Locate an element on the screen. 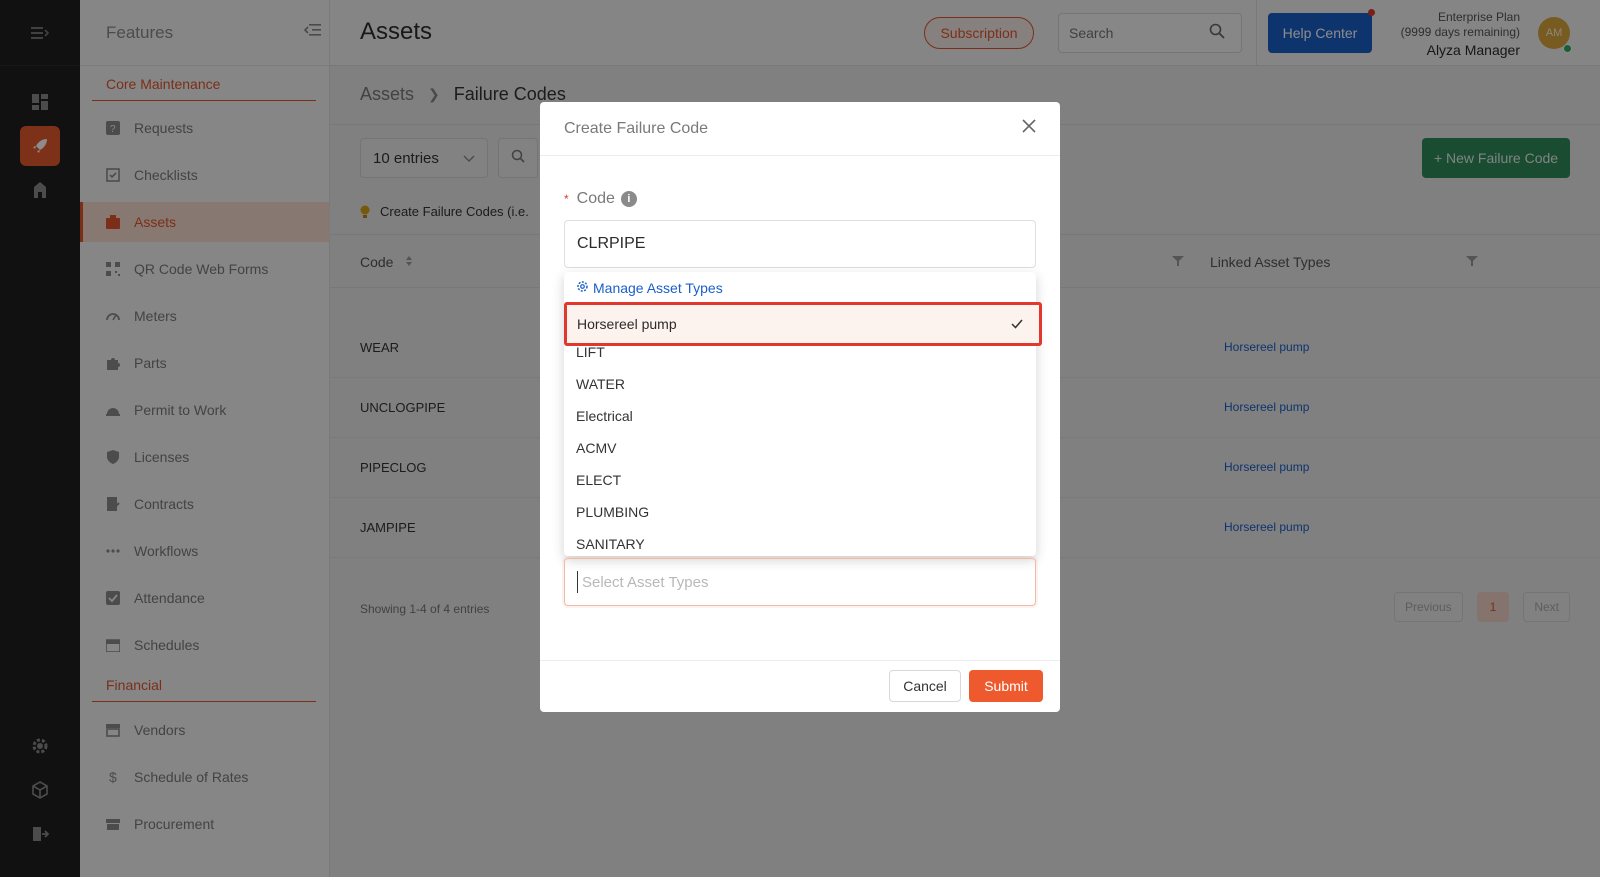 This screenshot has width=1600, height=877. manage-asset-types-label: Manage Asset Types is located at coordinates (658, 288).